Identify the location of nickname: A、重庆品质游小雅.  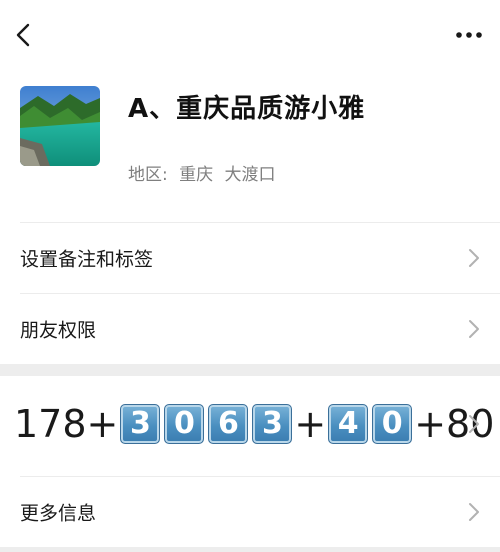
(247, 109).